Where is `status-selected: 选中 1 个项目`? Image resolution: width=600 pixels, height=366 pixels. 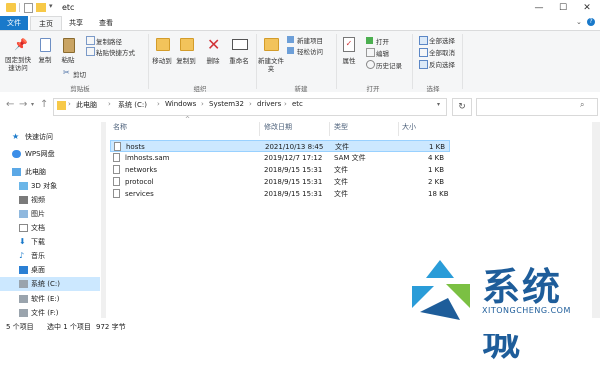
status-selected: 选中 1 个项目 is located at coordinates (69, 327).